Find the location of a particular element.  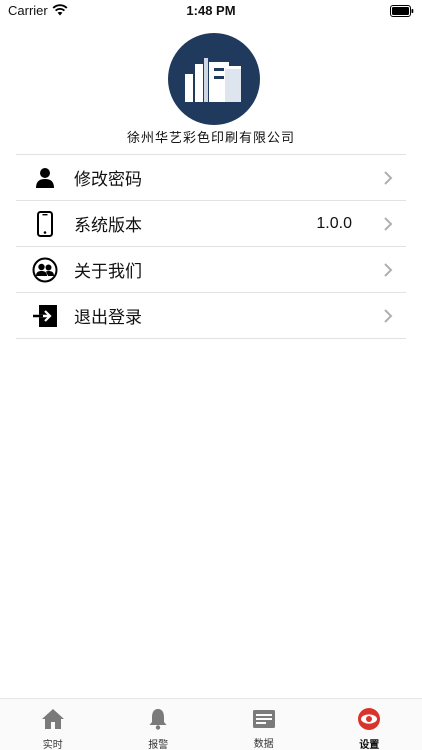

bell-icon is located at coordinates (158, 719).